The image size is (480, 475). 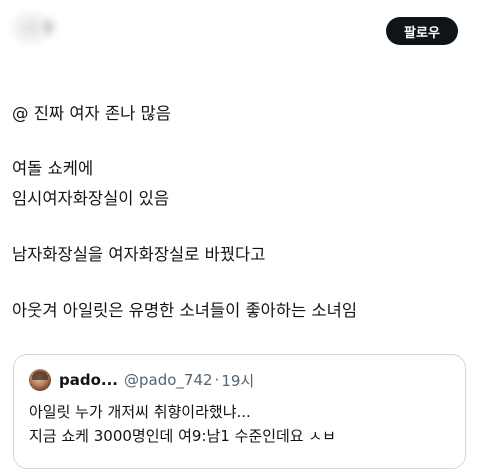 What do you see at coordinates (237, 380) in the screenshot?
I see `quoted-post-time: 19시` at bounding box center [237, 380].